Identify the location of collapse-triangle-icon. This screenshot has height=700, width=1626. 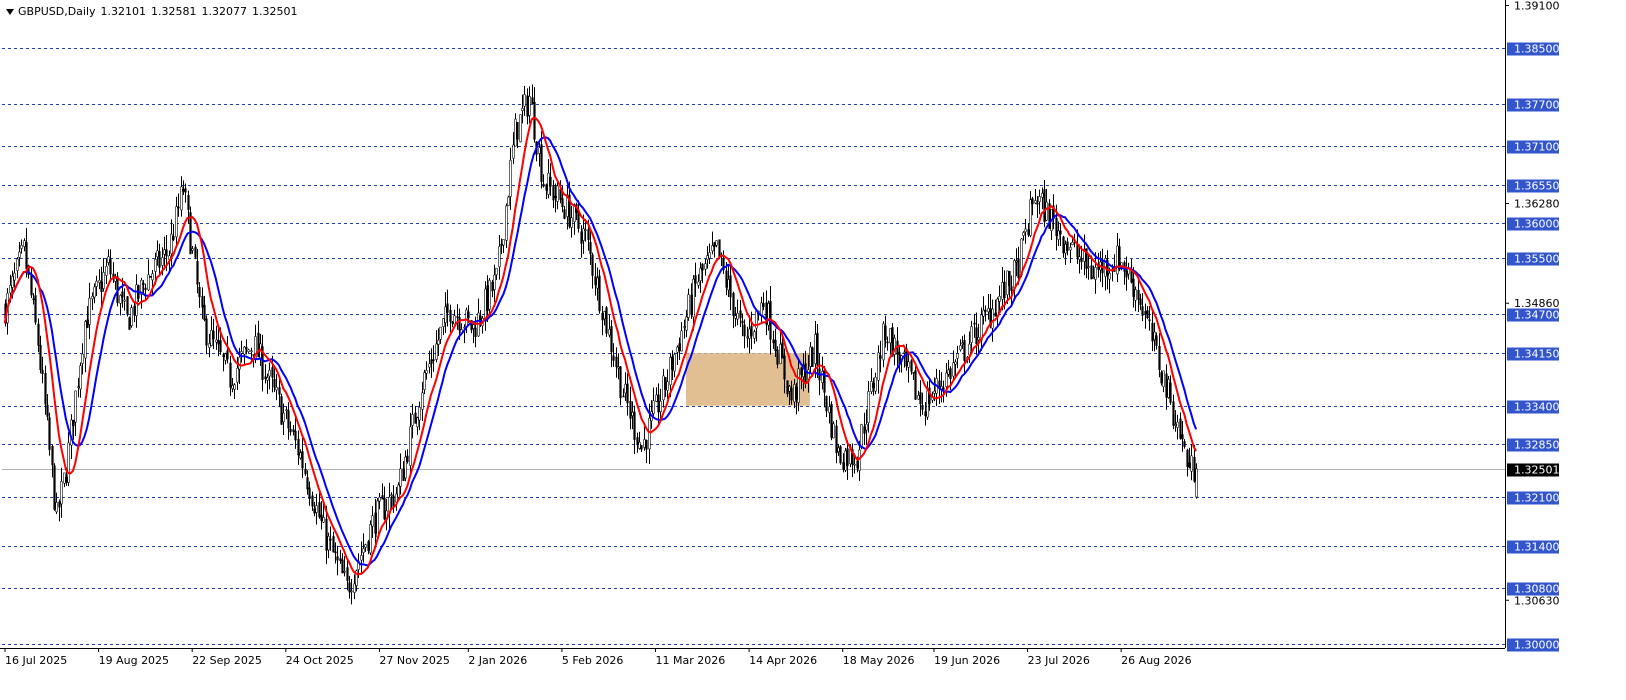
(10, 12).